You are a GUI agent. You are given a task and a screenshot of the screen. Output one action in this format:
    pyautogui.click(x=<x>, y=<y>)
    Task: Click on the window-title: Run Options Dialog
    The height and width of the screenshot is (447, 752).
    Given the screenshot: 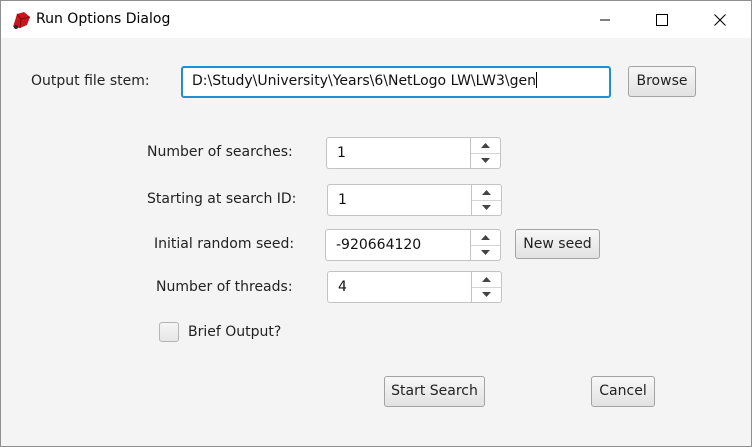 What is the action you would take?
    pyautogui.click(x=103, y=19)
    